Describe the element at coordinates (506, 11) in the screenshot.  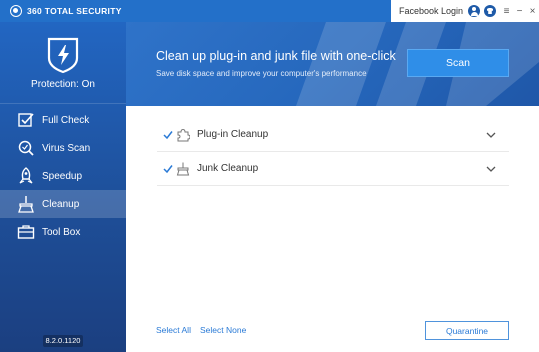
I see `menu-icon: ≡` at that location.